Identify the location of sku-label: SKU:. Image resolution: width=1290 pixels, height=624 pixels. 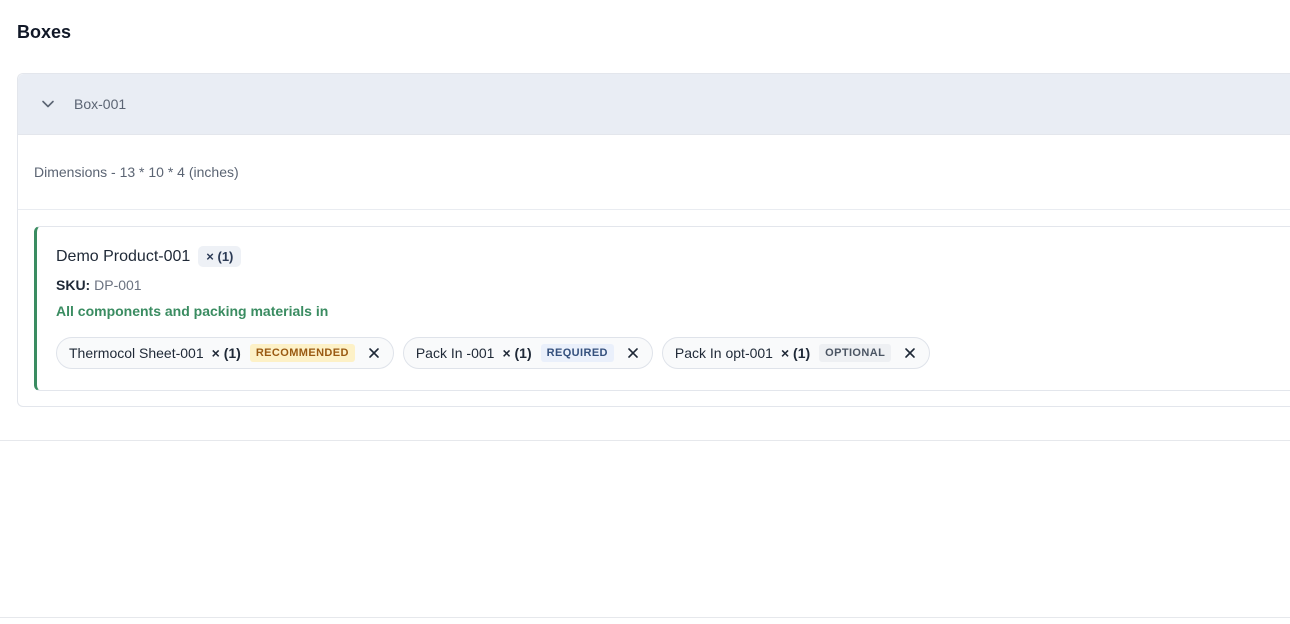
(73, 285).